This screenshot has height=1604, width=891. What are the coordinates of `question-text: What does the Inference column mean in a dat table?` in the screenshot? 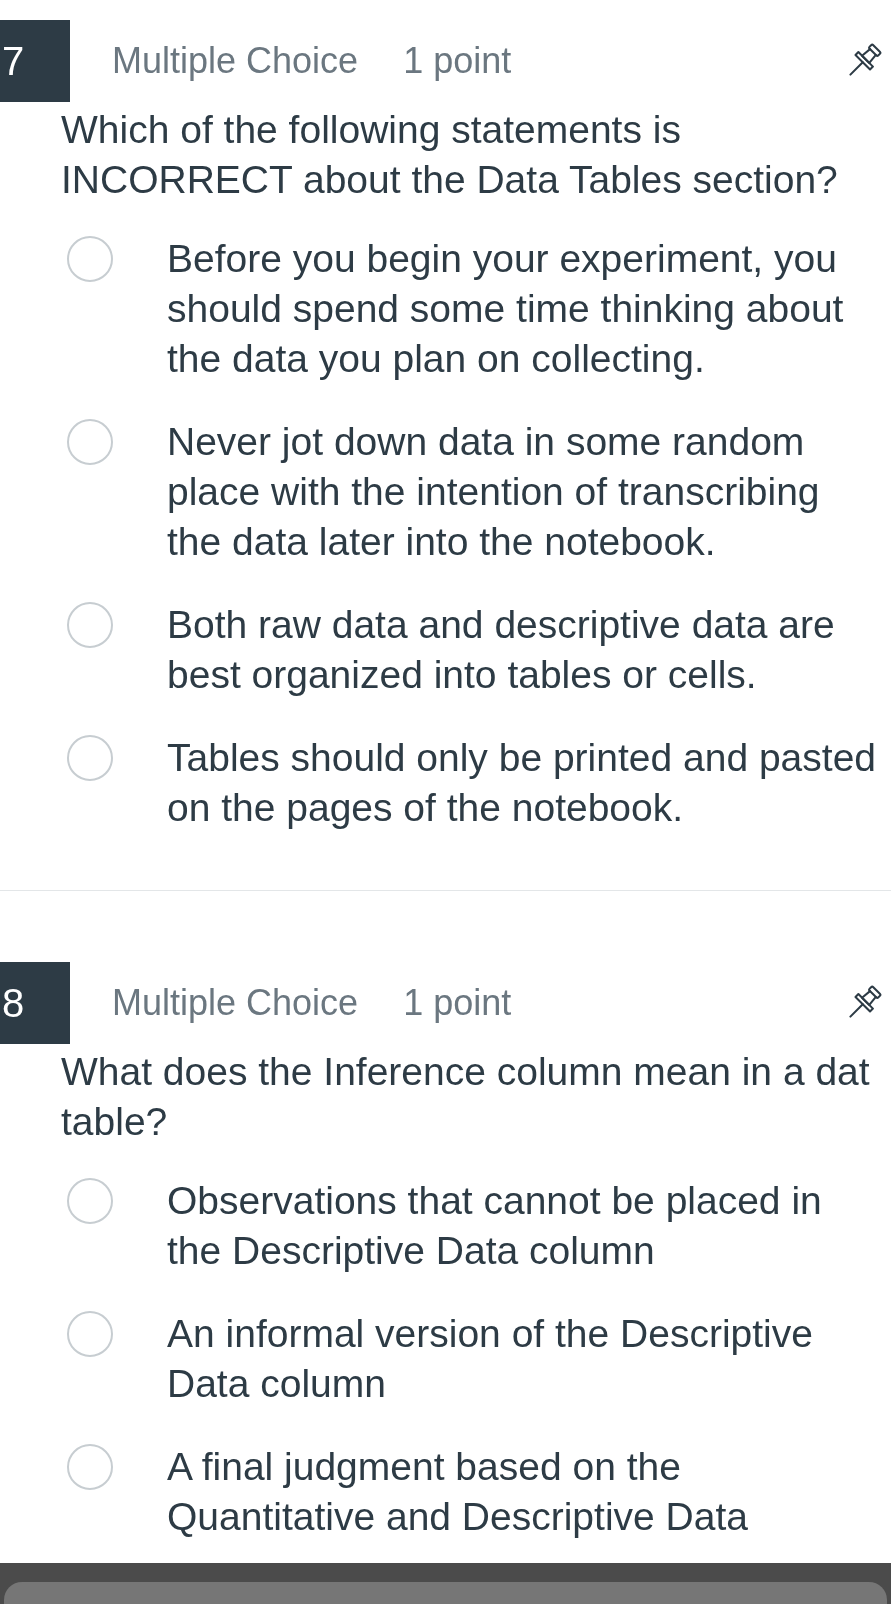 It's located at (465, 1097).